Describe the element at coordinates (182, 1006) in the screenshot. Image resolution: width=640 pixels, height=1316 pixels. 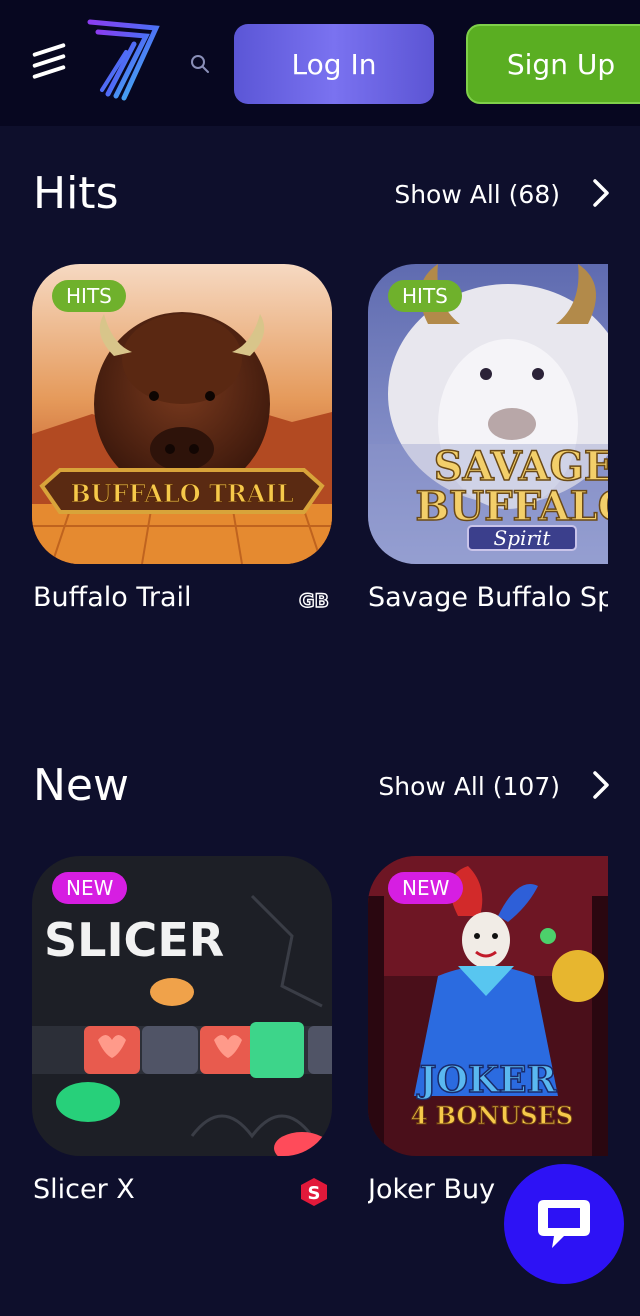
I see `game-card-slicer-x: SLICER NEW` at that location.